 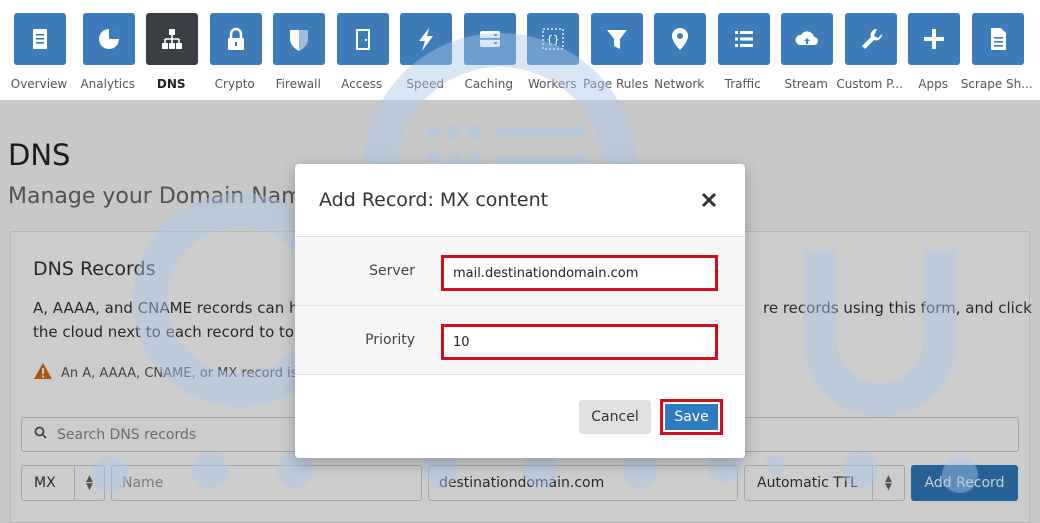 I want to click on nav-item-workers: {} Workers, so click(x=547, y=50).